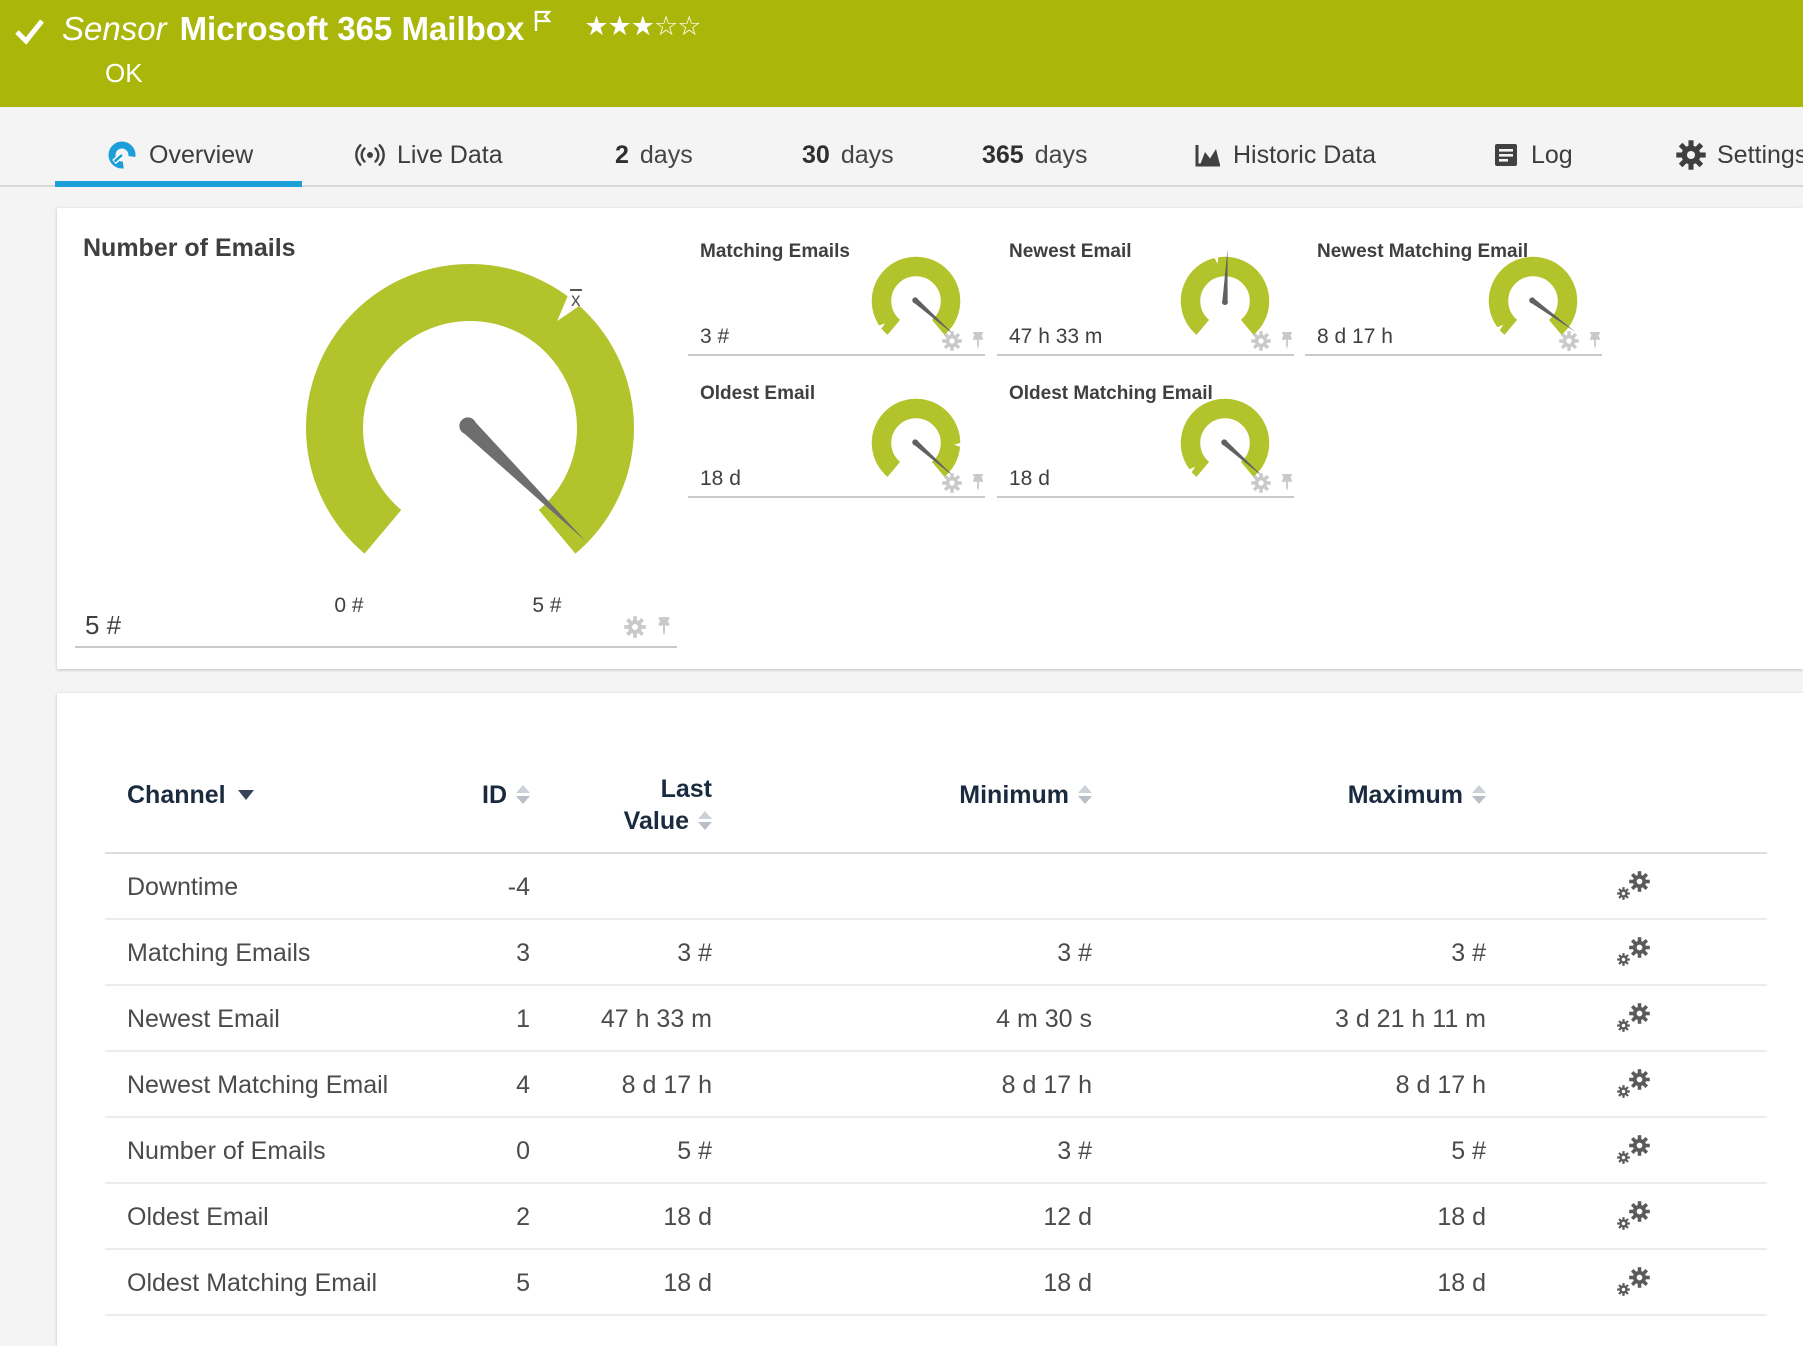 The image size is (1803, 1346). I want to click on settings-gear-icon, so click(1691, 155).